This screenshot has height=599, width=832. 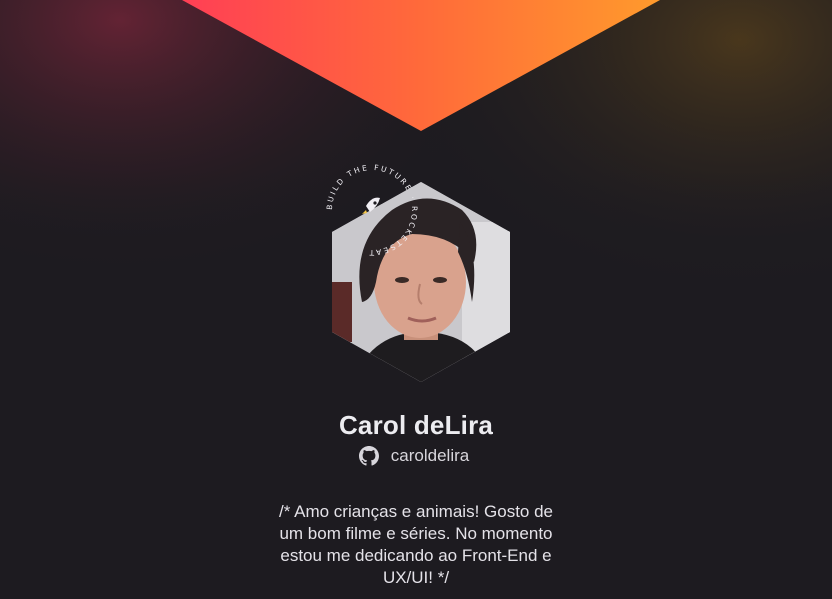 I want to click on avatar-container: BUILD THE FUTURE · ROCKETSEAT, so click(x=420, y=272).